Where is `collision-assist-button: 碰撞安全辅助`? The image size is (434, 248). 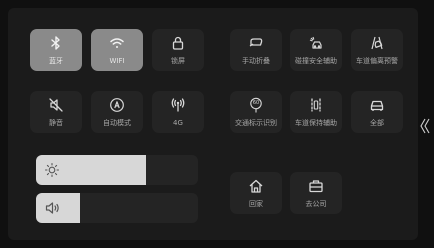 collision-assist-button: 碰撞安全辅助 is located at coordinates (316, 50).